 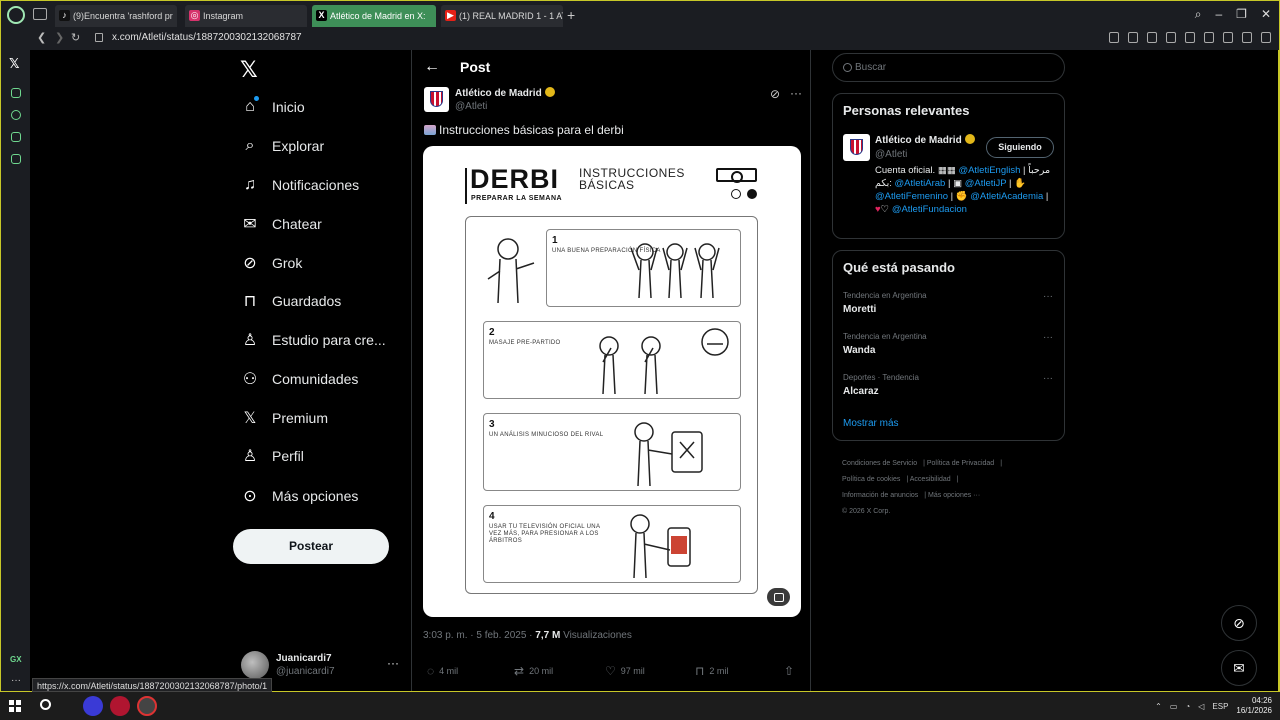 I want to click on tab-instagram: ◎ Instagram, so click(x=246, y=16).